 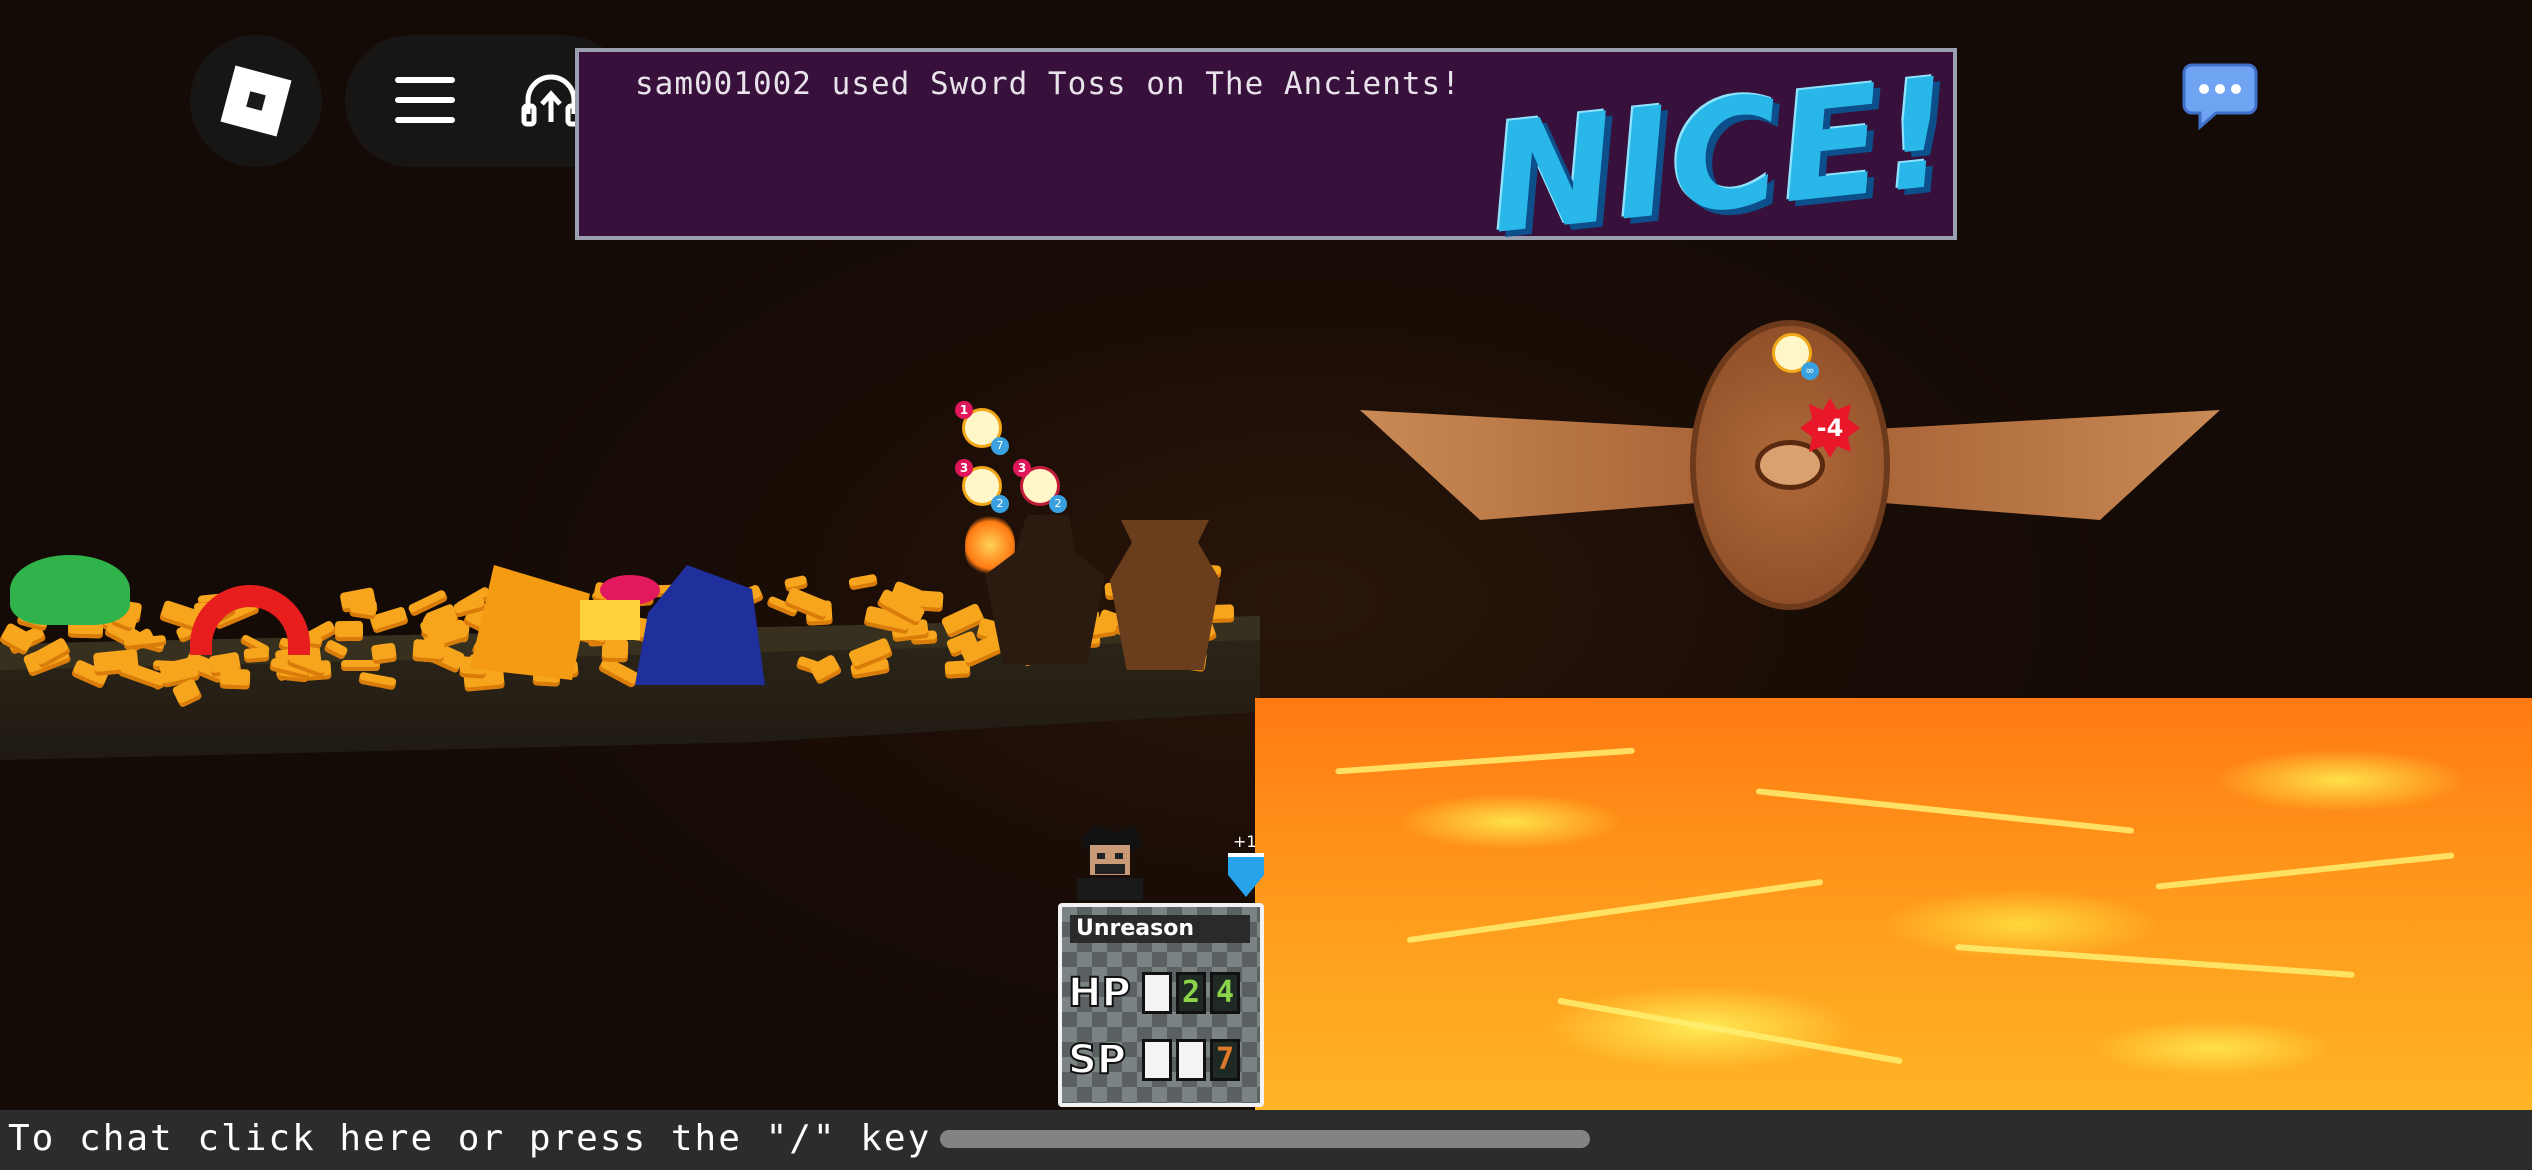 I want to click on fire-status-icon: 17, so click(x=982, y=428).